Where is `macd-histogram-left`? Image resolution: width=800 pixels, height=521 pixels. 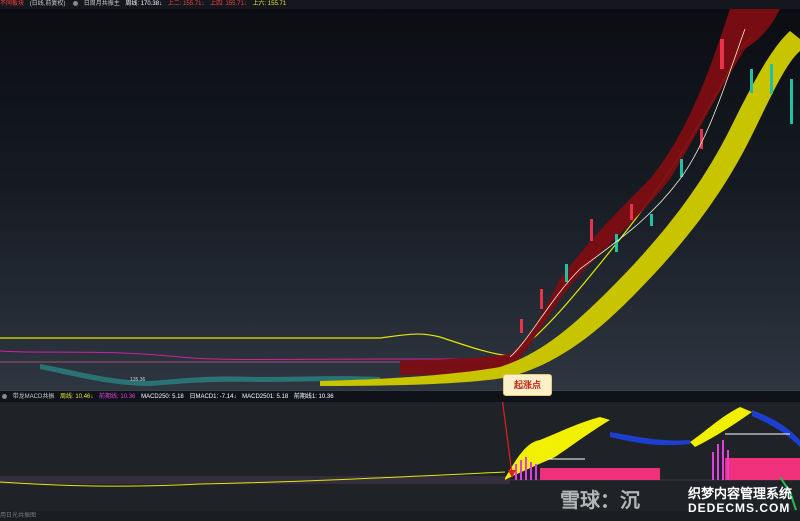 macd-histogram-left is located at coordinates (255, 479).